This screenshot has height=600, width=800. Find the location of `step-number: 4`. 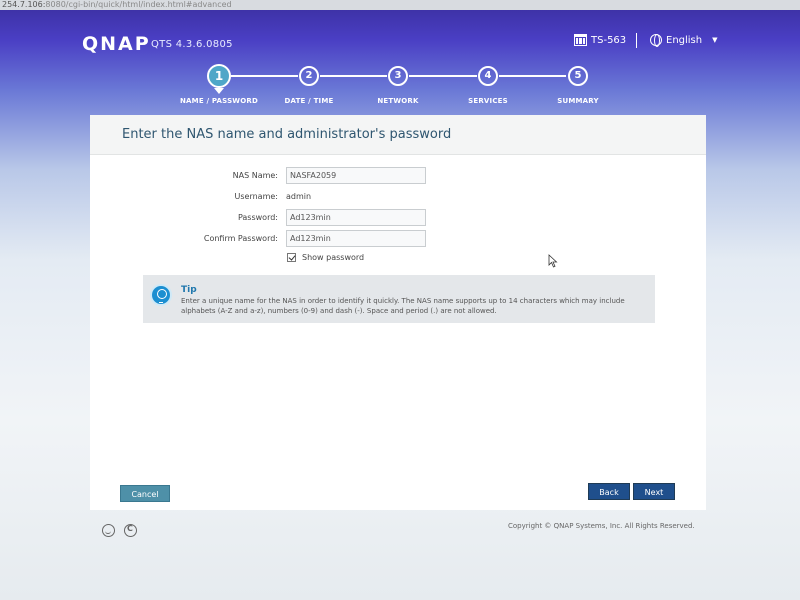

step-number: 4 is located at coordinates (488, 76).